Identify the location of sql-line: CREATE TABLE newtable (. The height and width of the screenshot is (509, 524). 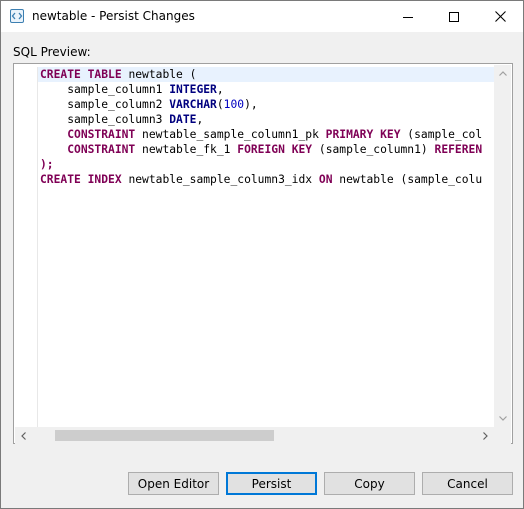
(261, 74).